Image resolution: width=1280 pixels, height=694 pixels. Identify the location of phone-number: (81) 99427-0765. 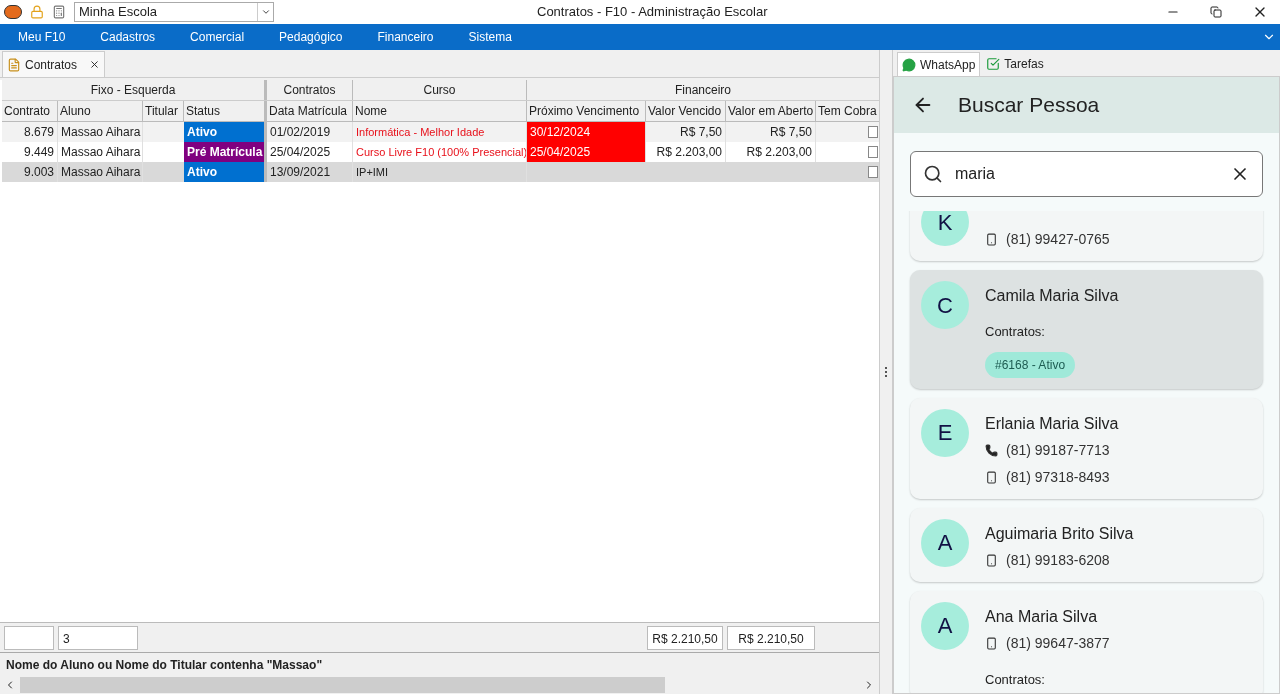
(1058, 239).